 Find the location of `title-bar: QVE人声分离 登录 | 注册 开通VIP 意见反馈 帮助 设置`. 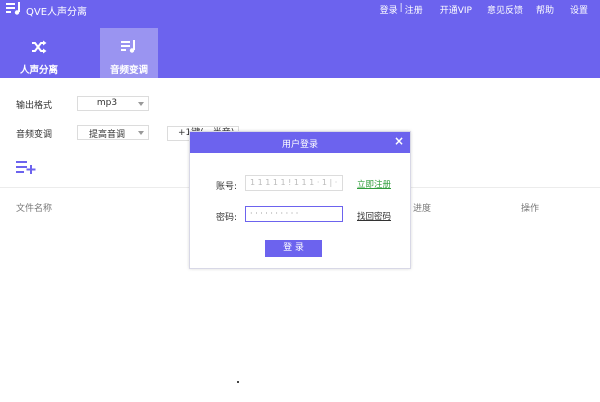

title-bar: QVE人声分离 登录 | 注册 开通VIP 意见反馈 帮助 设置 is located at coordinates (300, 9).